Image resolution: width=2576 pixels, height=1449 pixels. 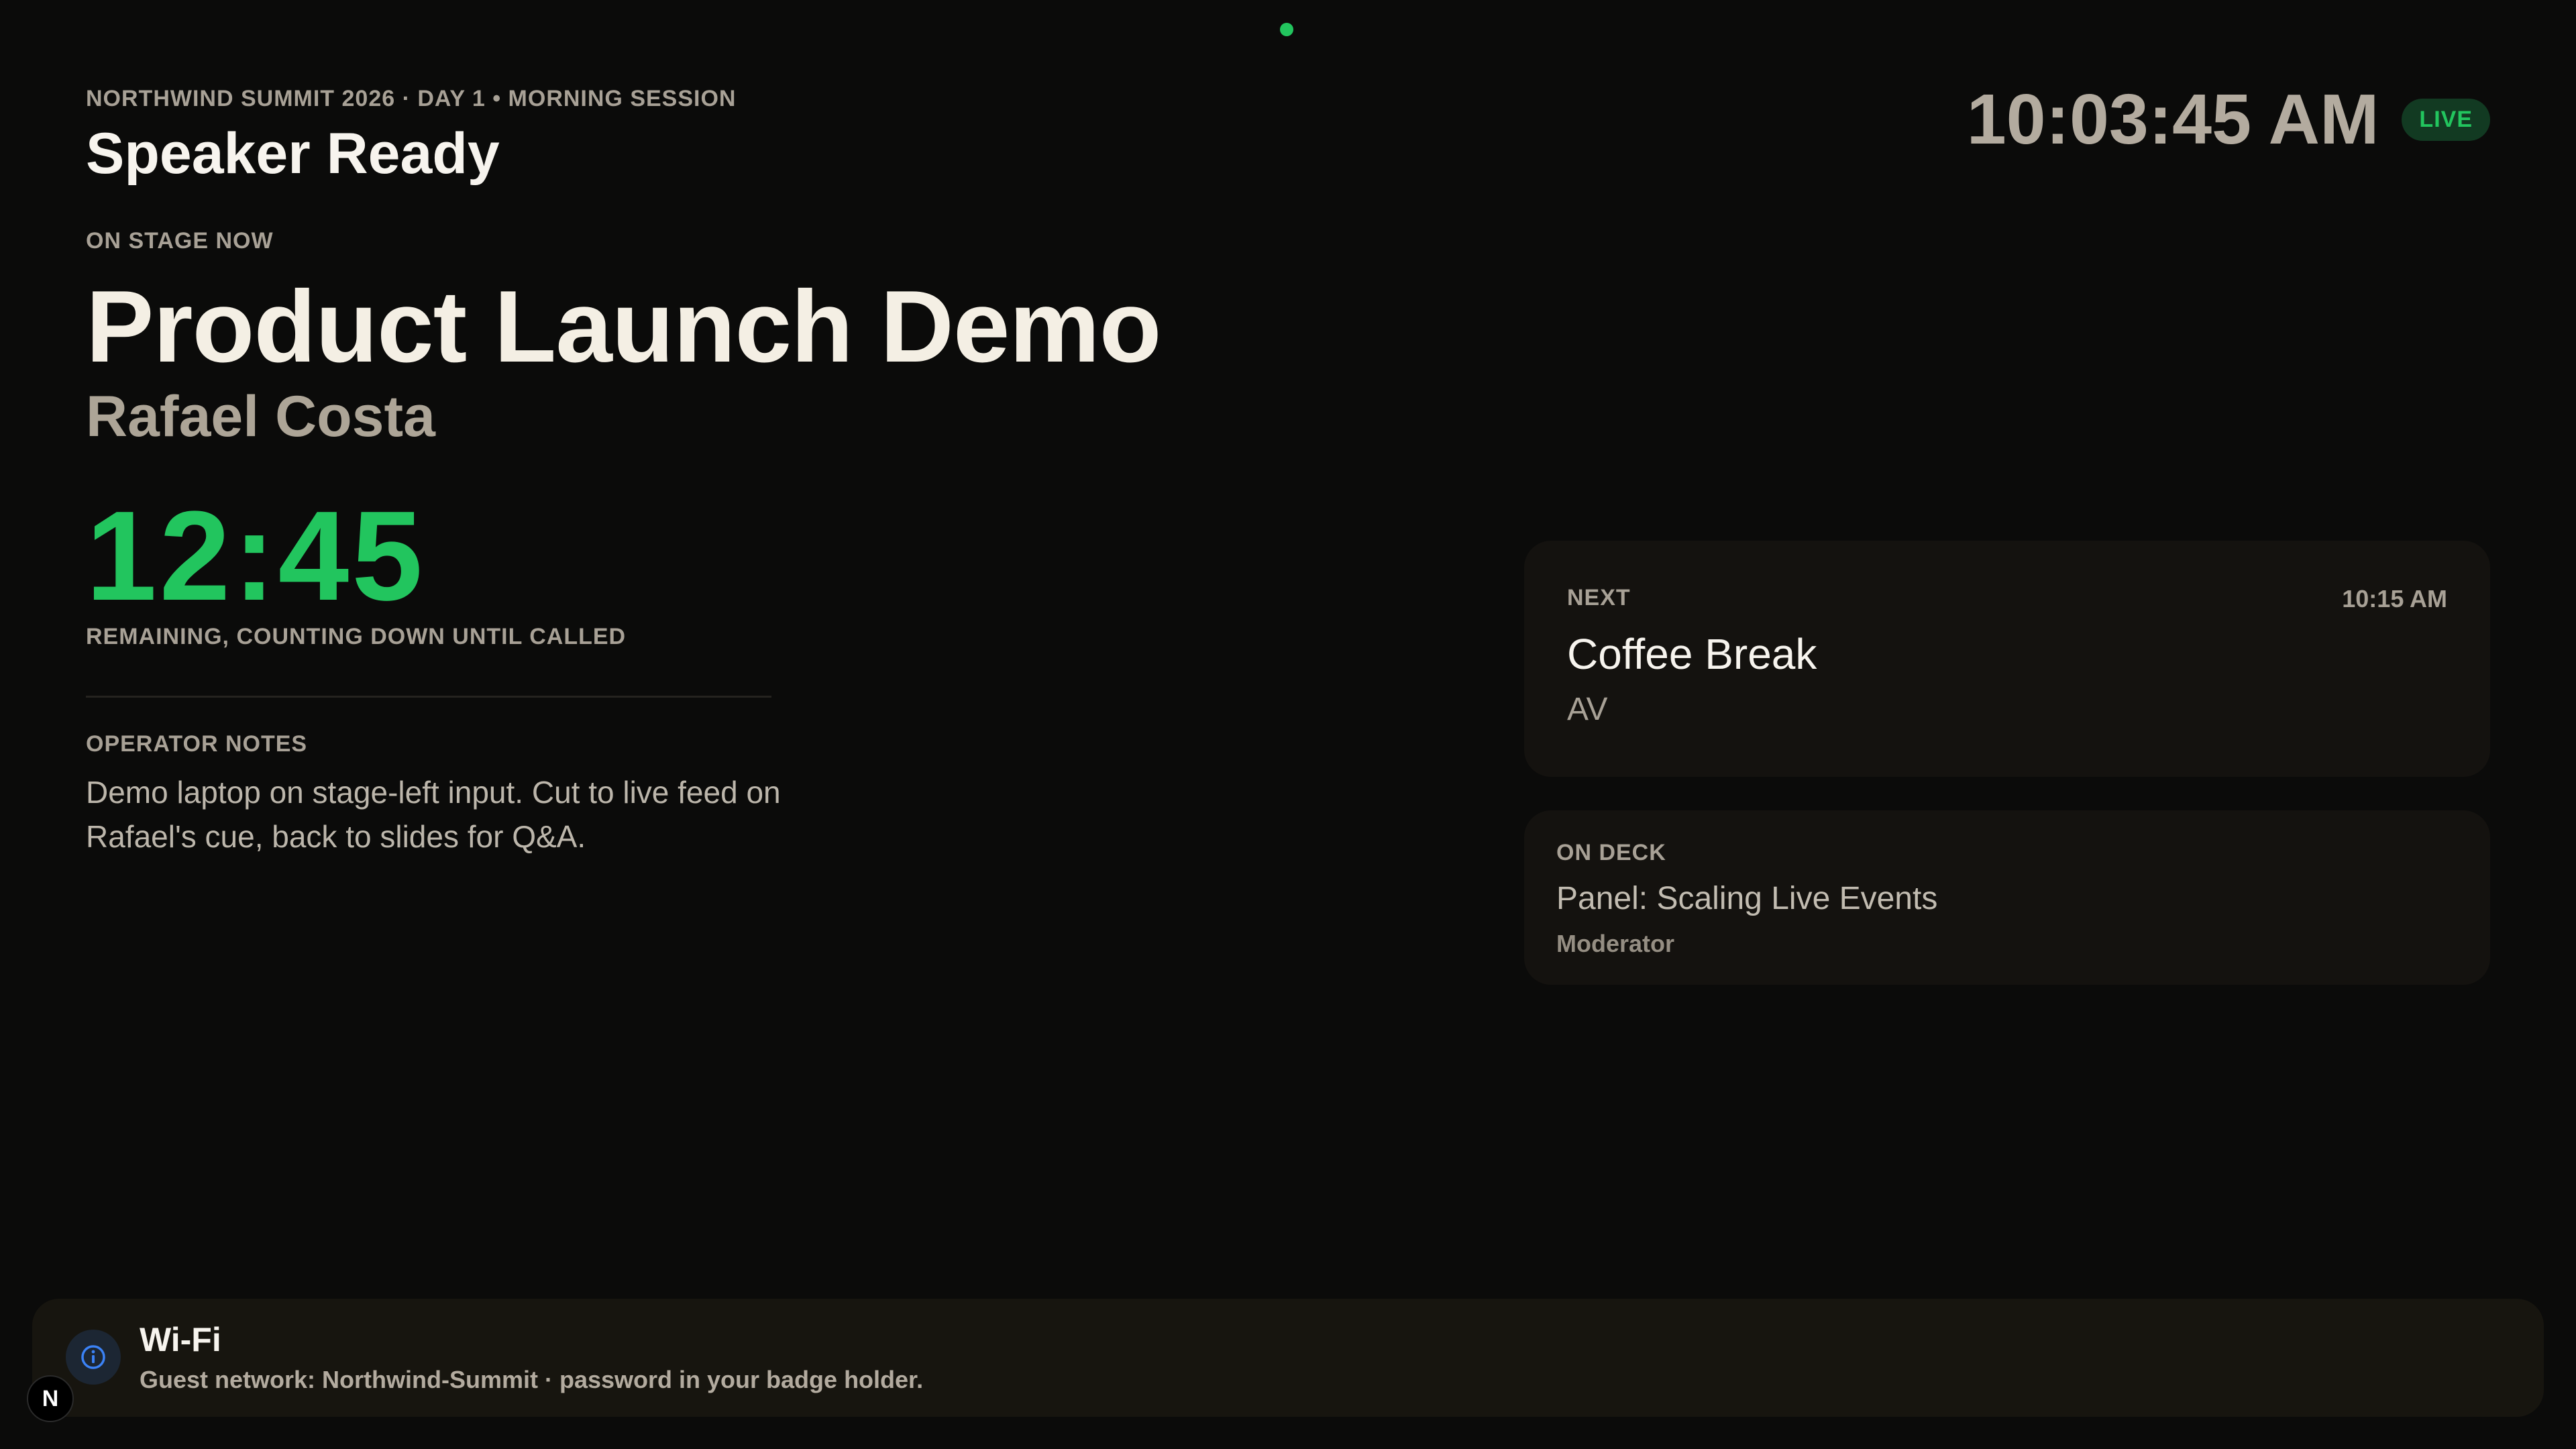 I want to click on page-title: Speaker Ready, so click(x=293, y=153).